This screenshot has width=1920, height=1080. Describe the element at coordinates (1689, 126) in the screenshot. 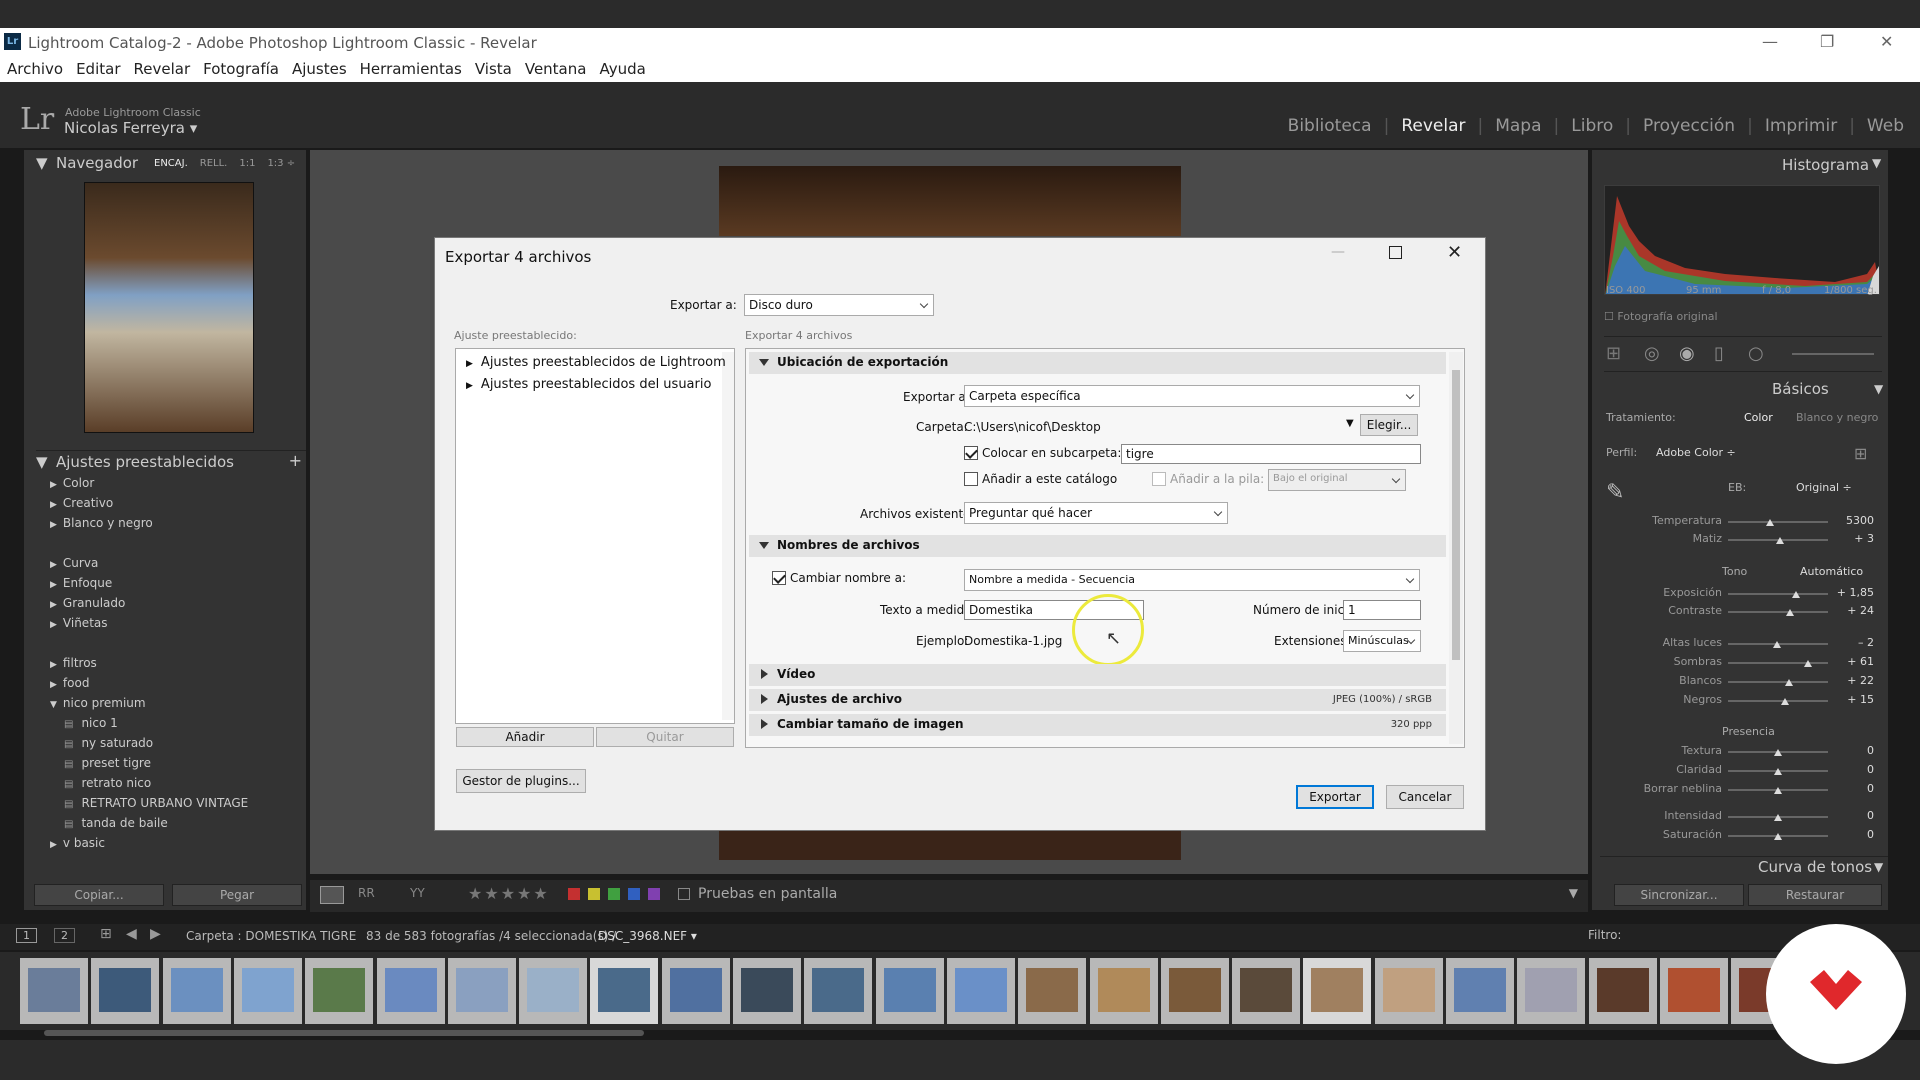

I see `module-tab-4: Proyección` at that location.